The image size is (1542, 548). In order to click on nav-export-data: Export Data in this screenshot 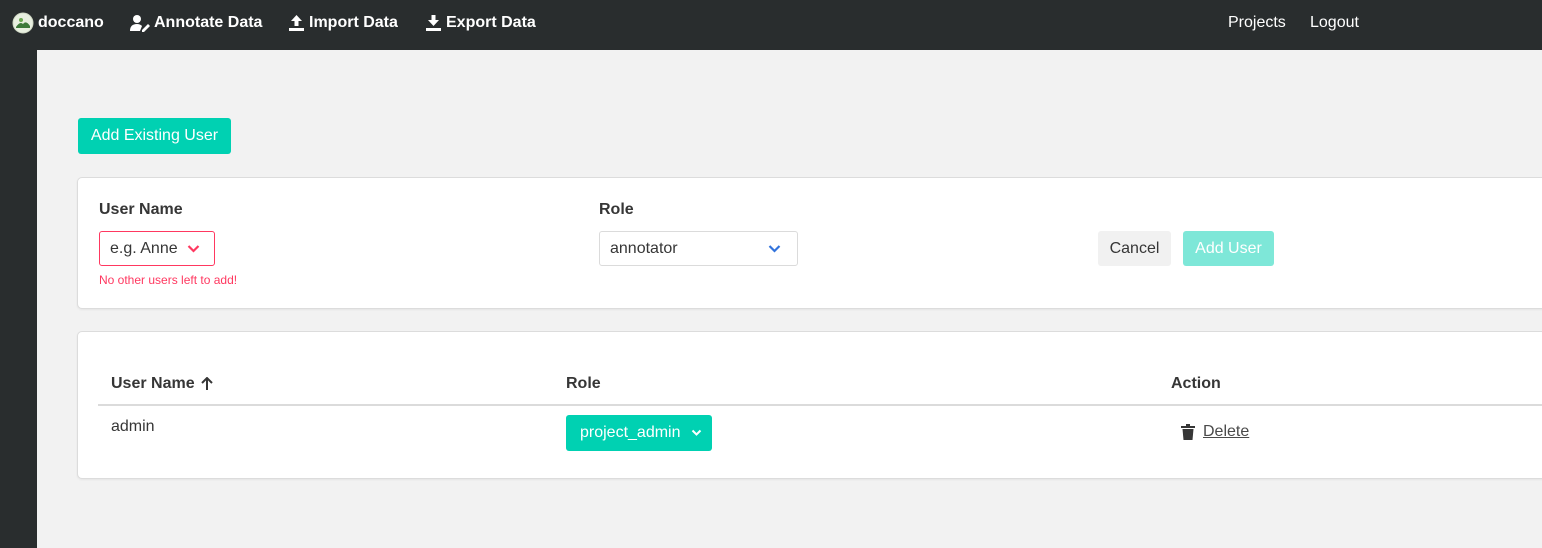, I will do `click(480, 23)`.